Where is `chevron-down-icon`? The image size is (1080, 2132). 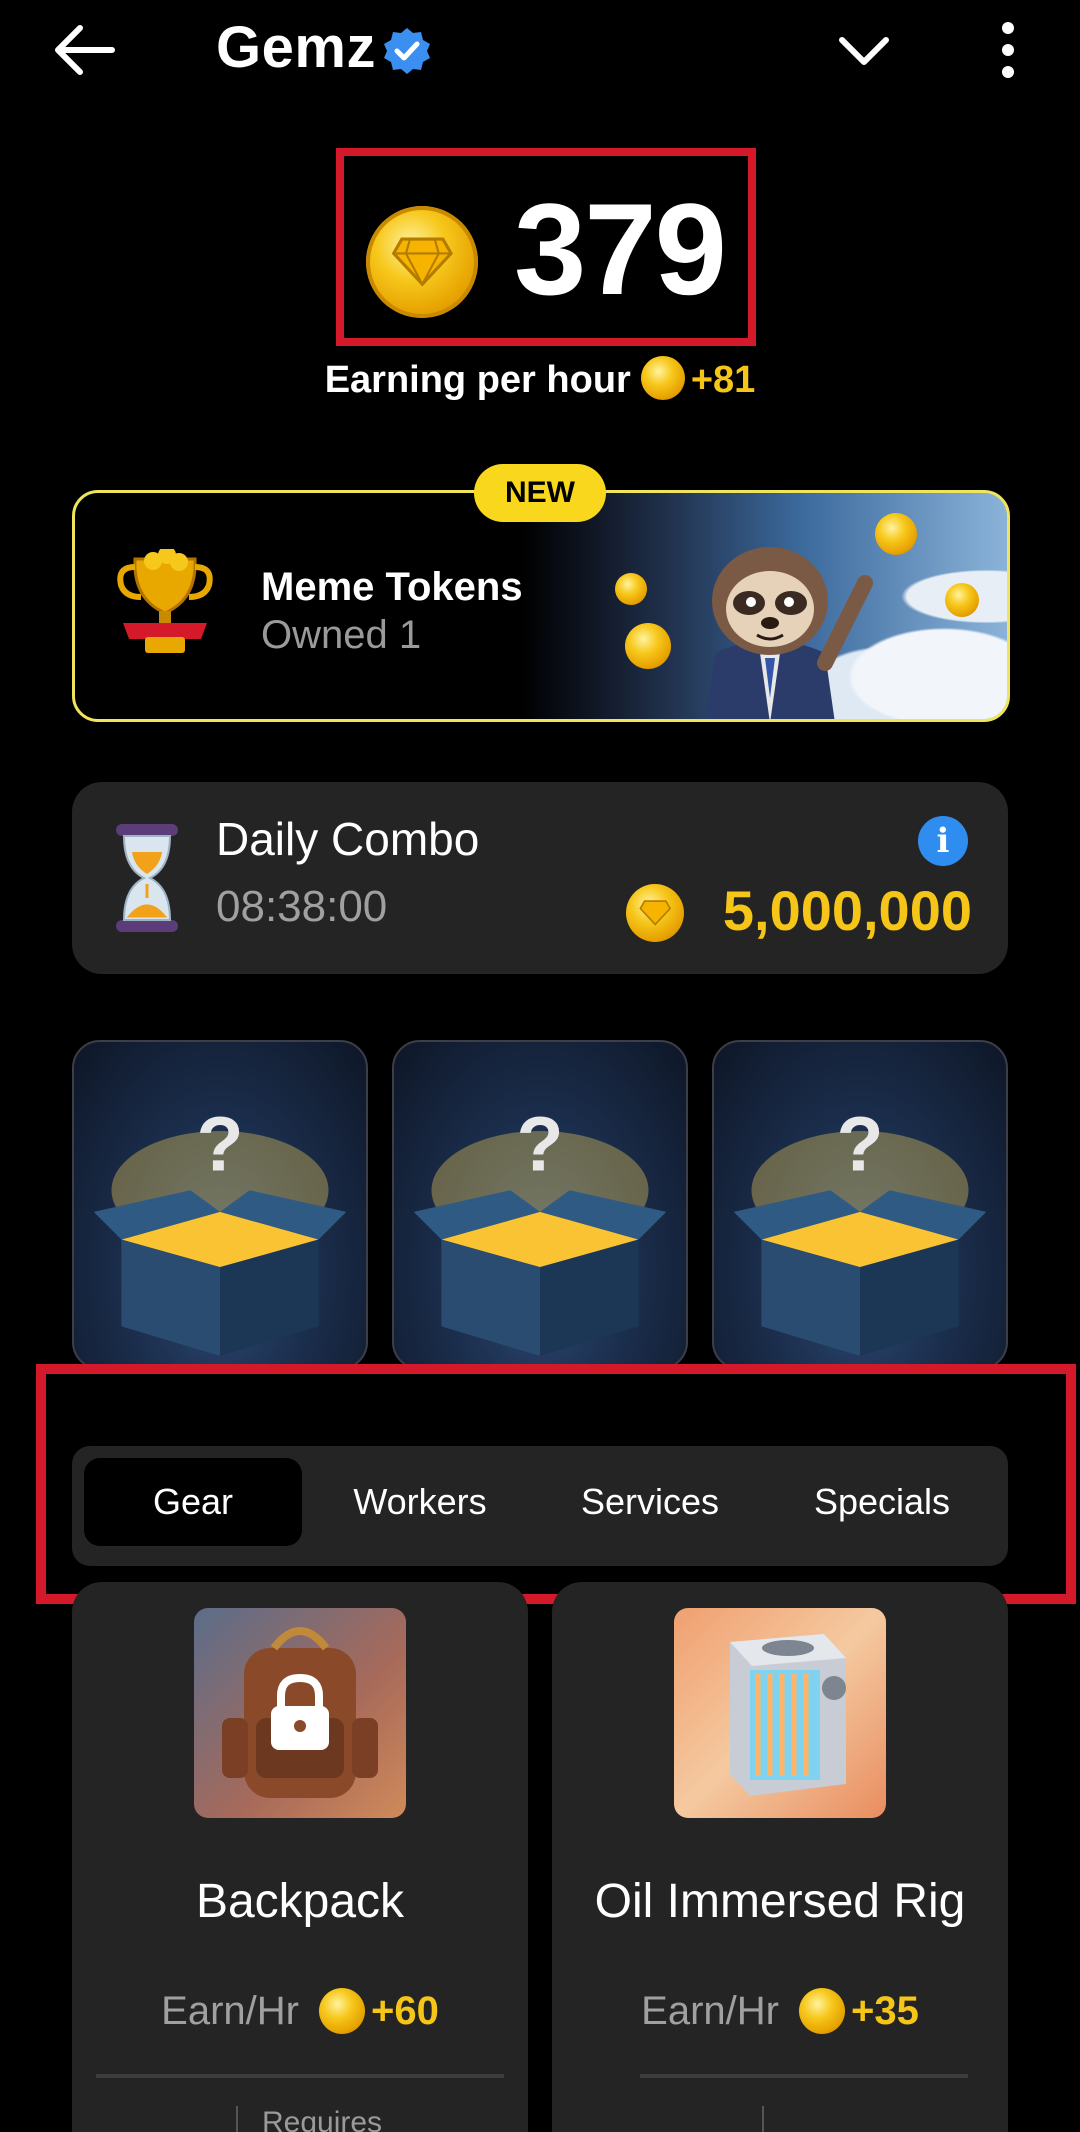 chevron-down-icon is located at coordinates (864, 50).